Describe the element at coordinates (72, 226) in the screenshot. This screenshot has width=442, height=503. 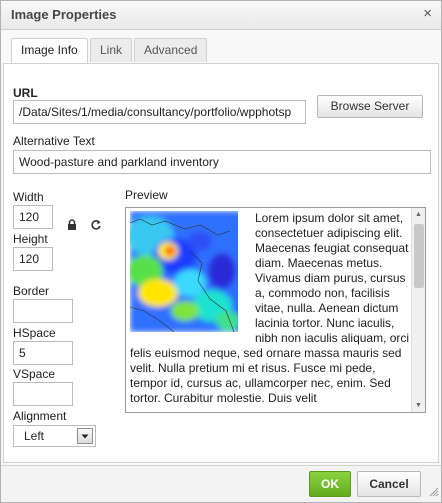
I see `lock-icon` at that location.